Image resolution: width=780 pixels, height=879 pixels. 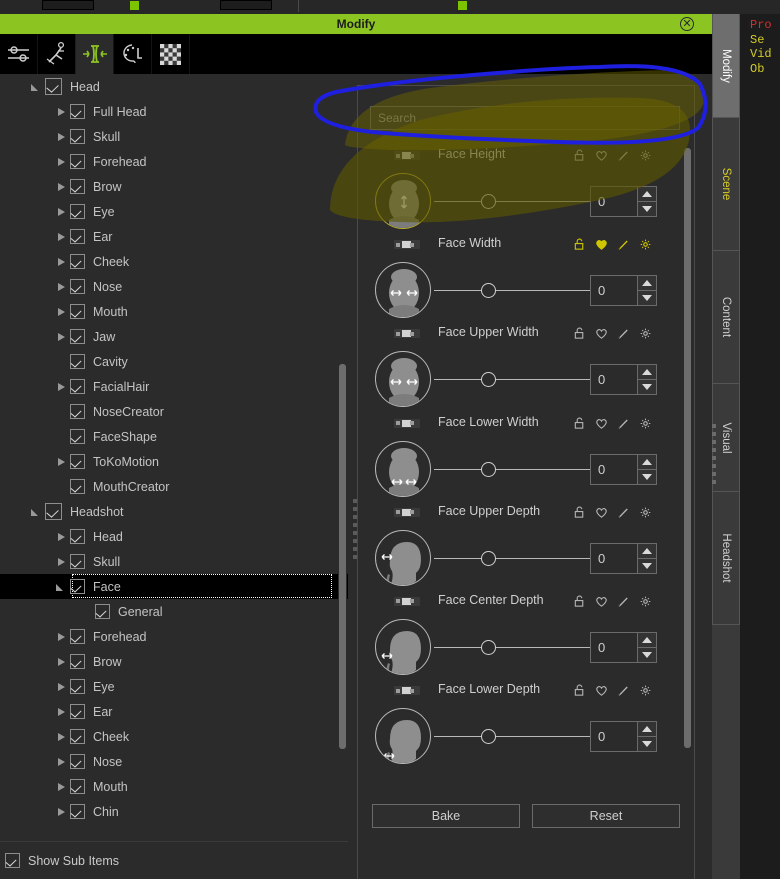 I want to click on tree-item-faceshape: FaceShape, so click(x=174, y=436).